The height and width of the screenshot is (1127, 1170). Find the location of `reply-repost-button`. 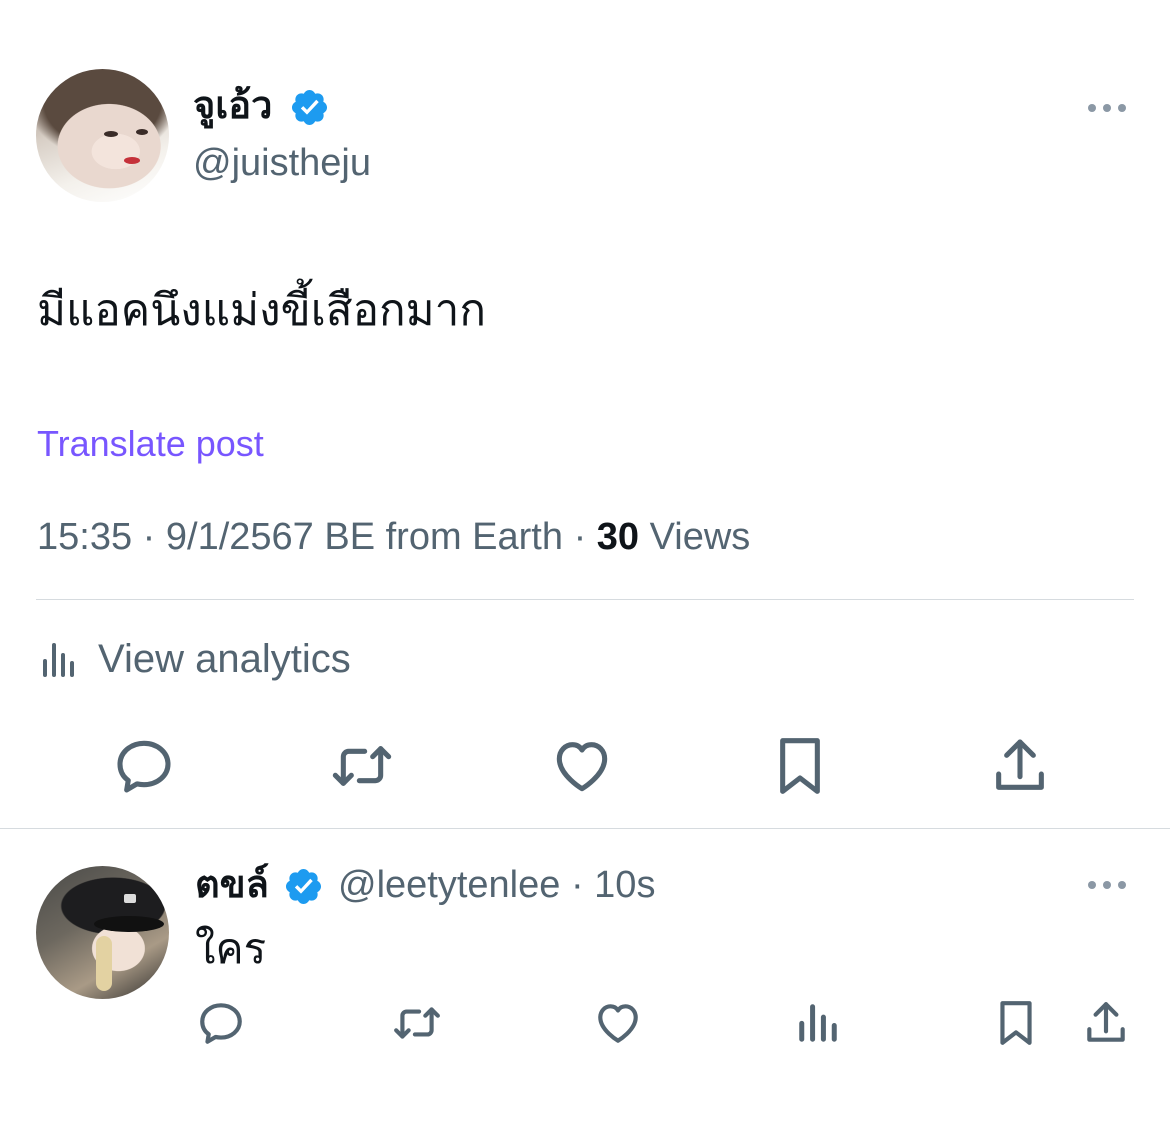

reply-repost-button is located at coordinates (417, 1023).